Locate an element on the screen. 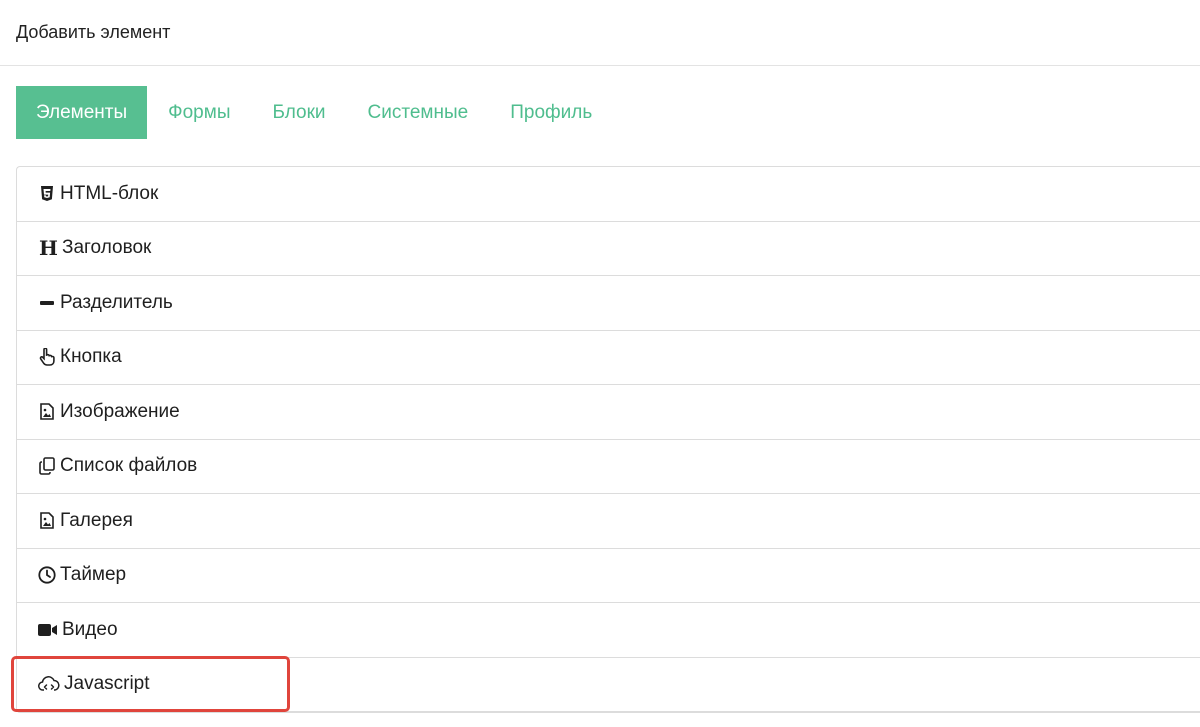  list-item-divider: Разделитель is located at coordinates (608, 303).